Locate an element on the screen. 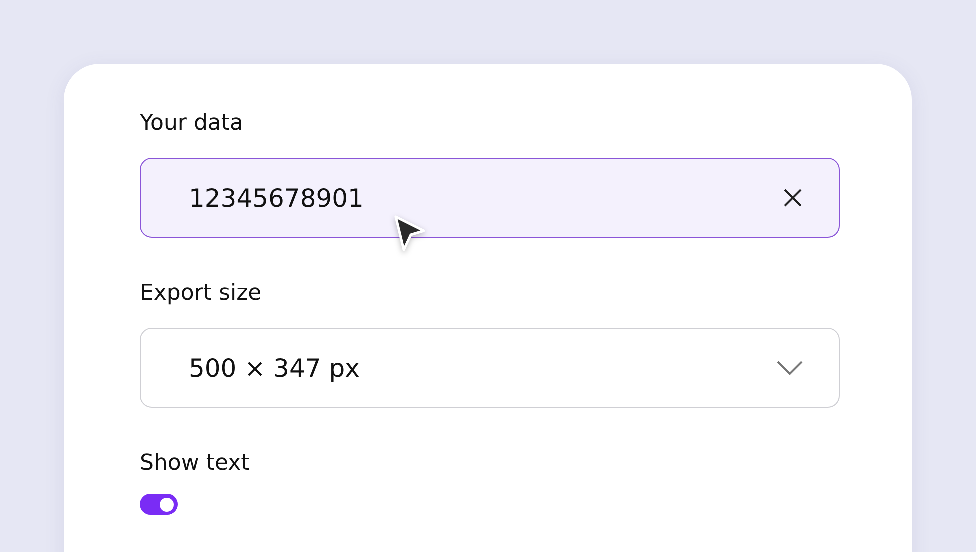 The image size is (976, 552). field-label: Export size is located at coordinates (201, 294).